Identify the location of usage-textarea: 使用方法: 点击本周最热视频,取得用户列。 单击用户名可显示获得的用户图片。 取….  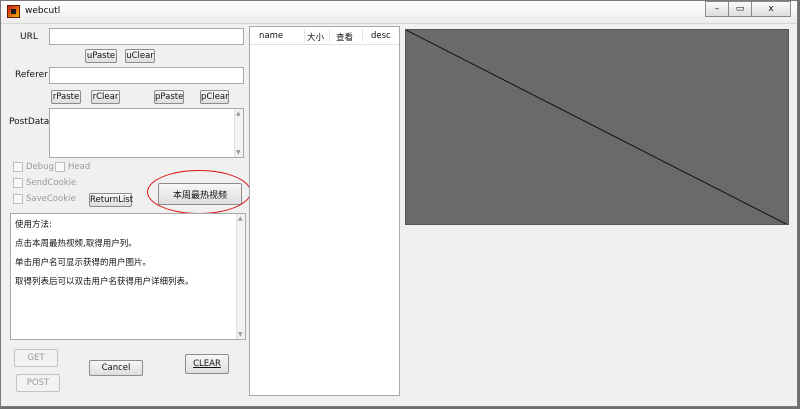
(128, 276).